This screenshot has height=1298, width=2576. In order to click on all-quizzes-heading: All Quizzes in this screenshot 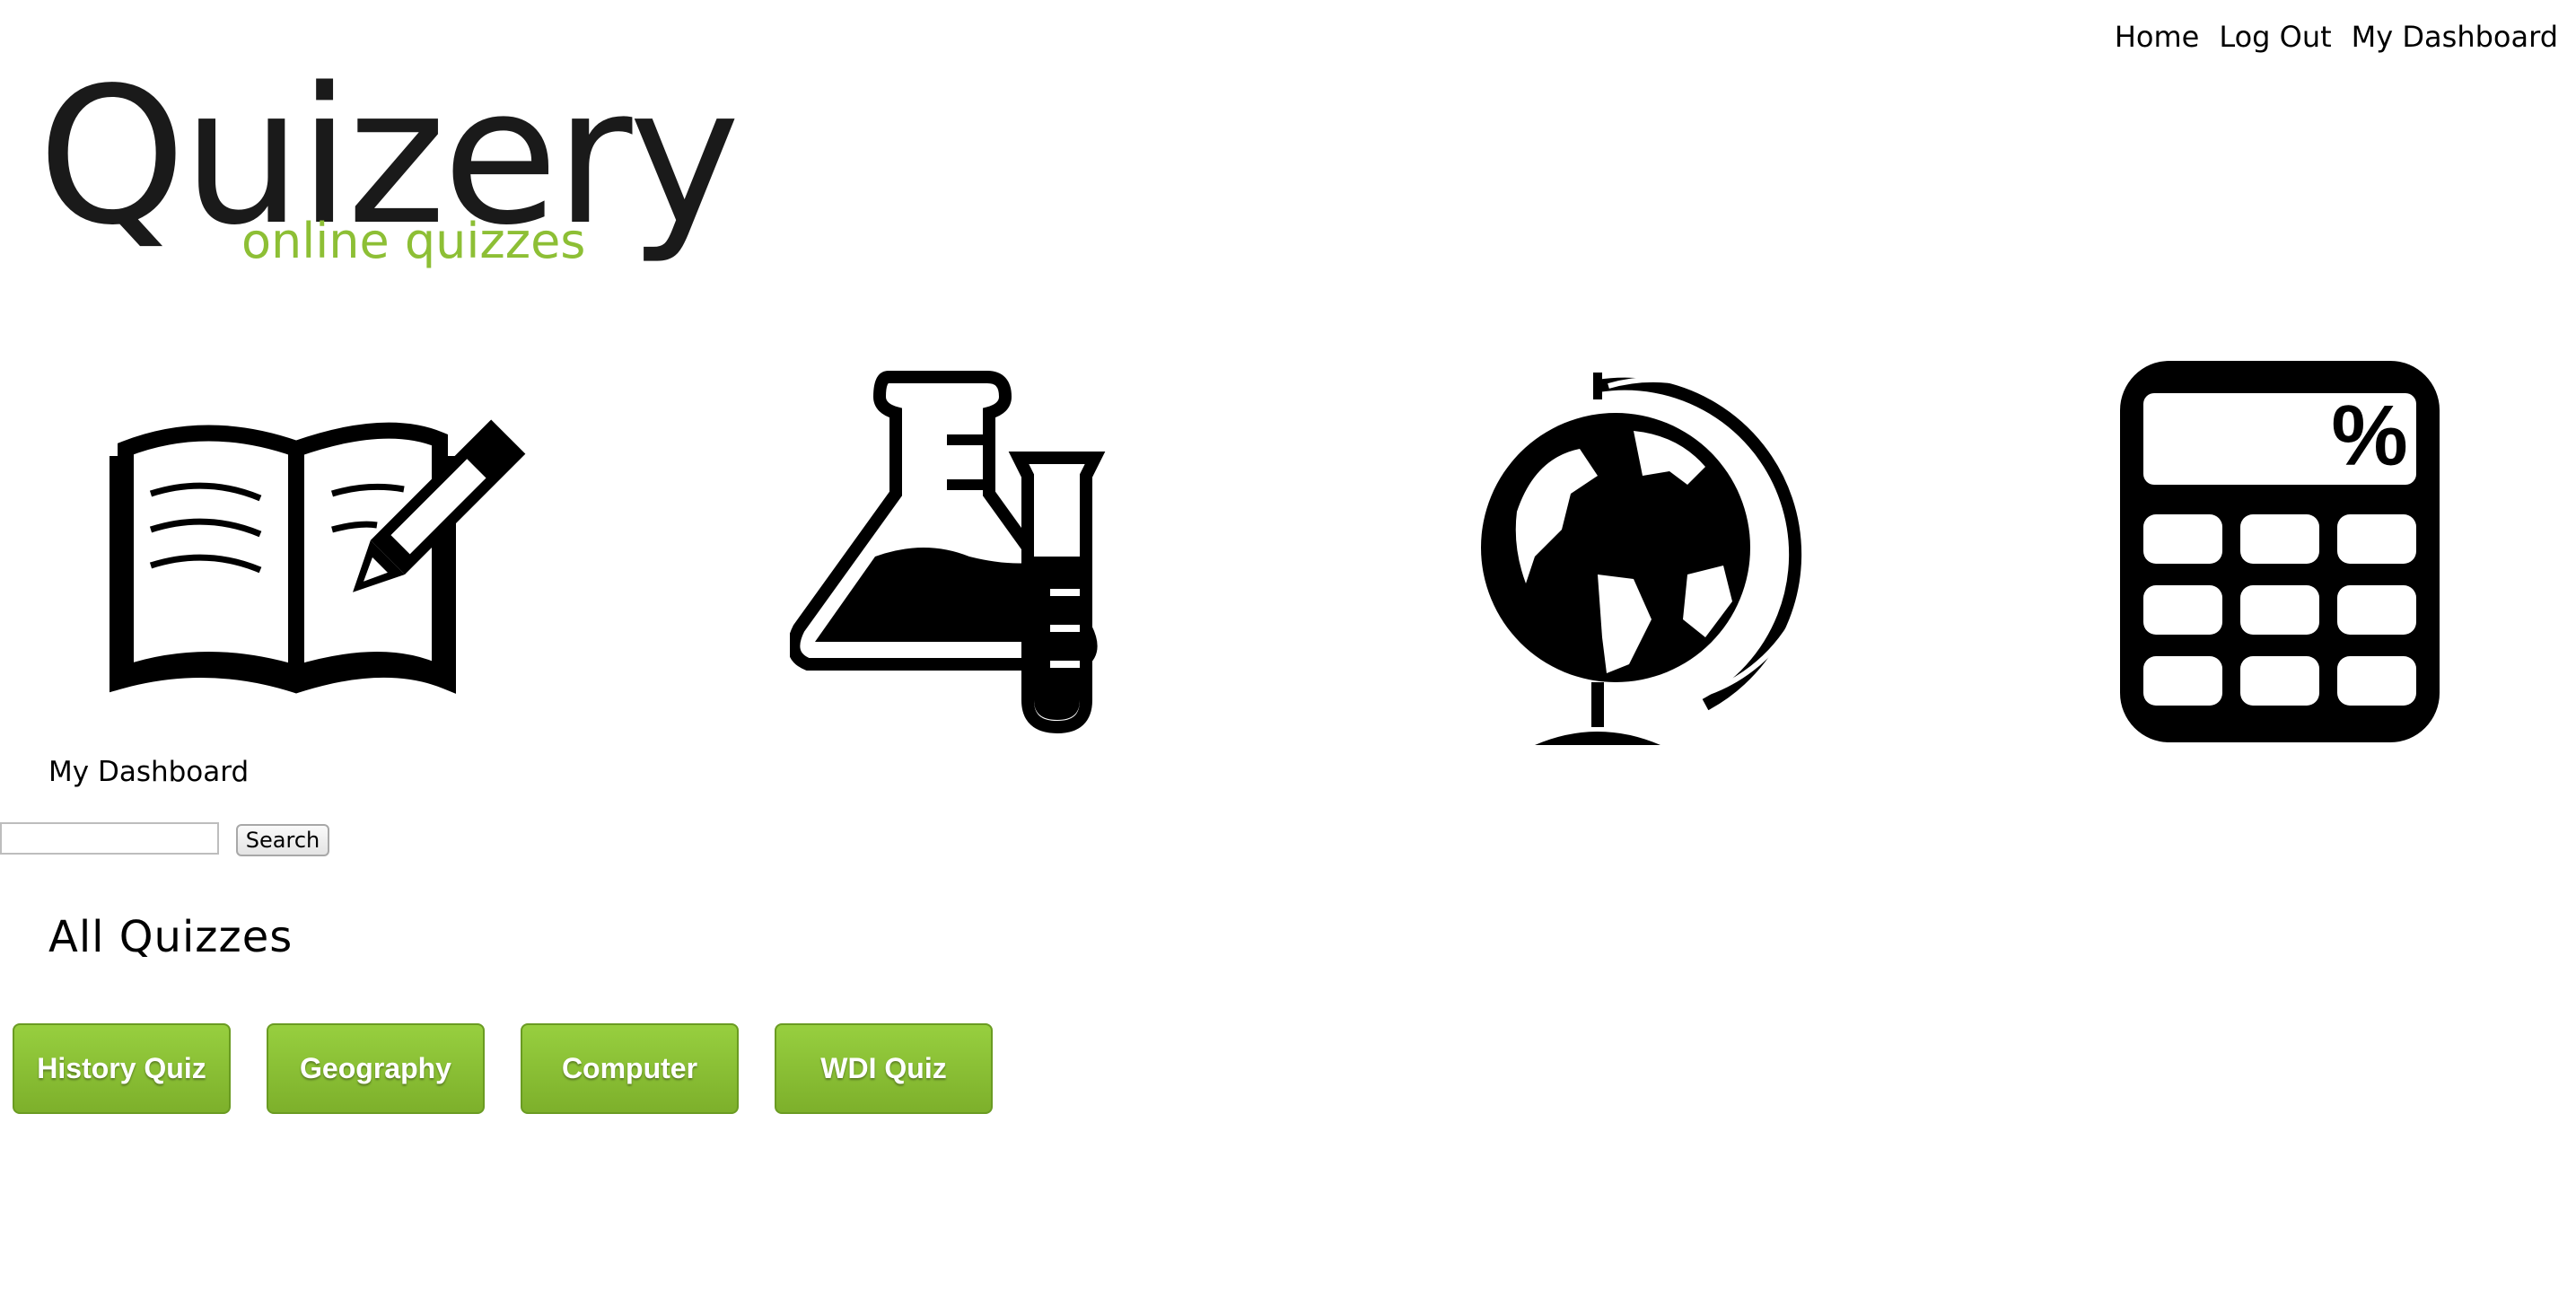, I will do `click(171, 937)`.